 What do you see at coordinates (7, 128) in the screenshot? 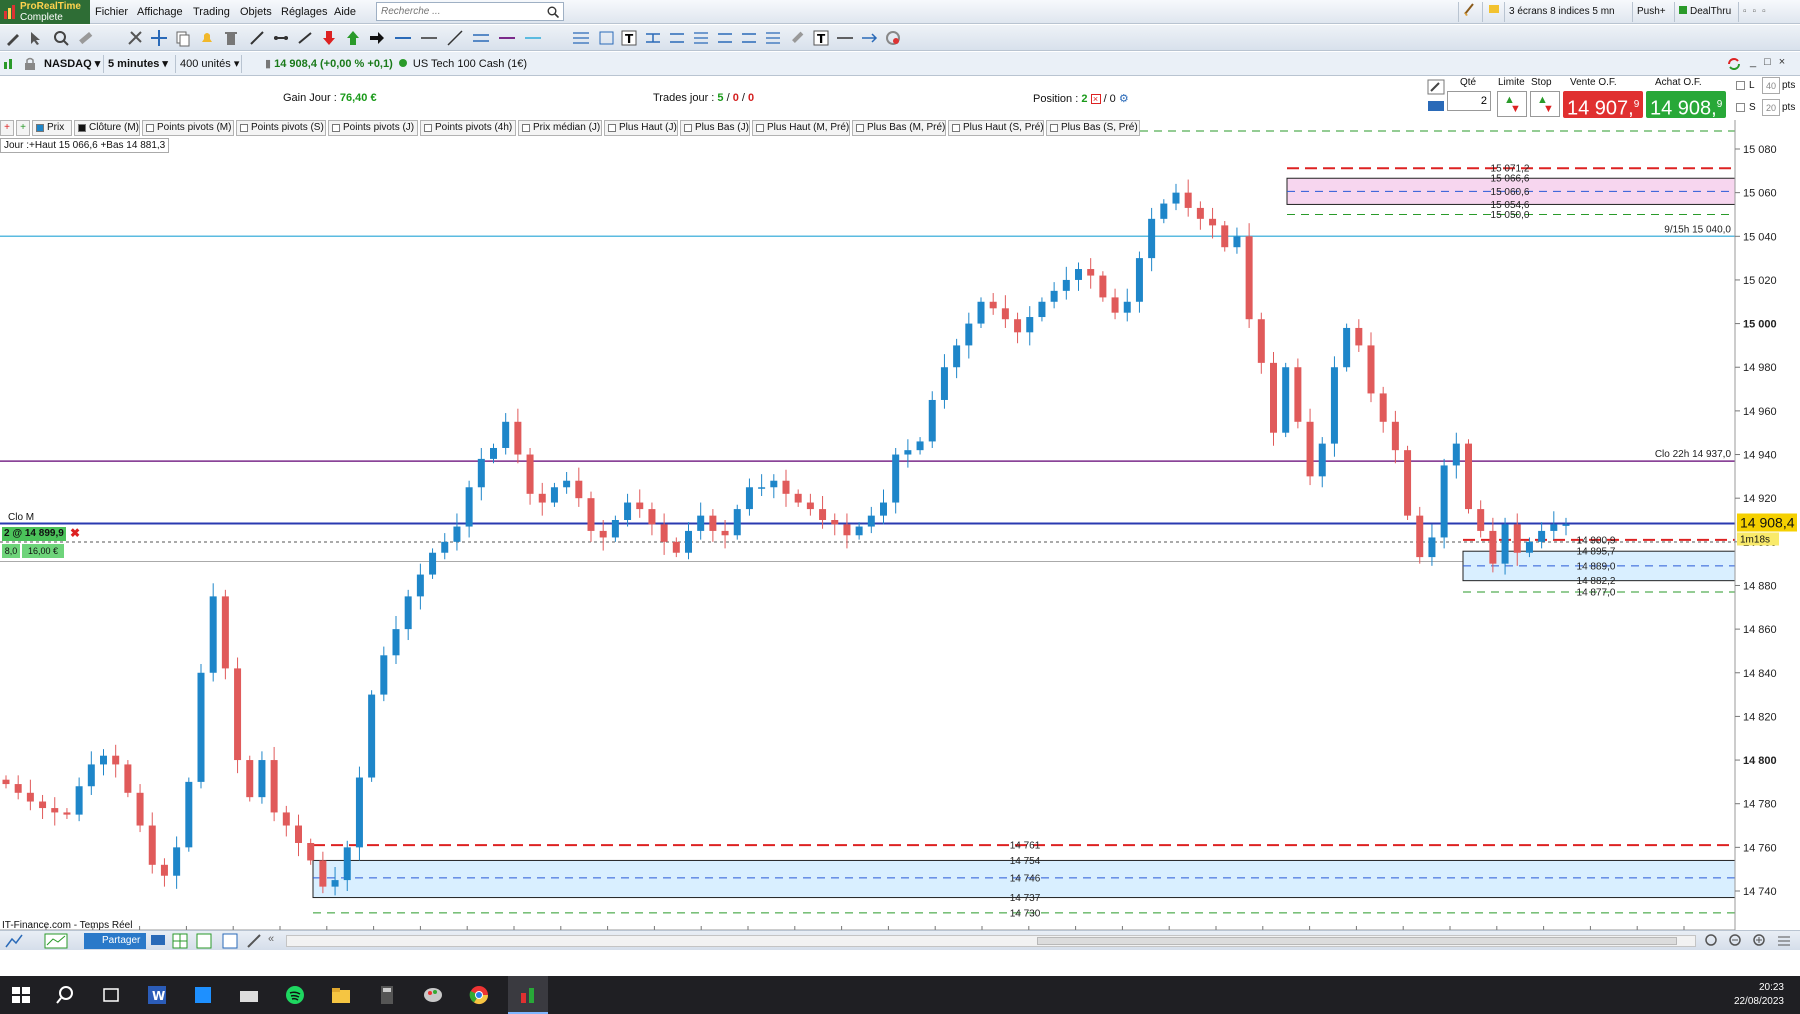
I see `add-indicator-icon: +` at bounding box center [7, 128].